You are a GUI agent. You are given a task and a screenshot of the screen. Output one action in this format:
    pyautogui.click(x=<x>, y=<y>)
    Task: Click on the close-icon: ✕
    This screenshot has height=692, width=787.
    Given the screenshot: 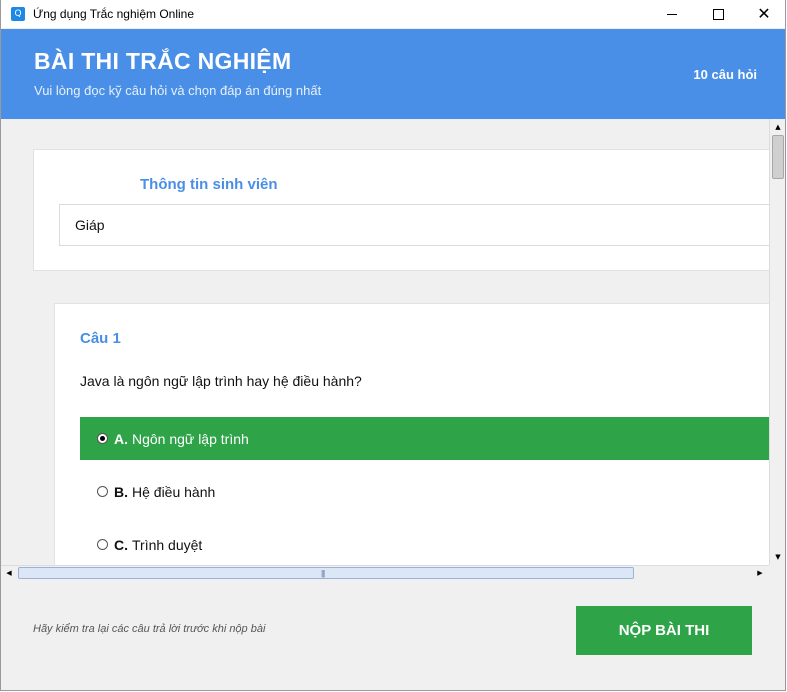 What is the action you would take?
    pyautogui.click(x=764, y=13)
    